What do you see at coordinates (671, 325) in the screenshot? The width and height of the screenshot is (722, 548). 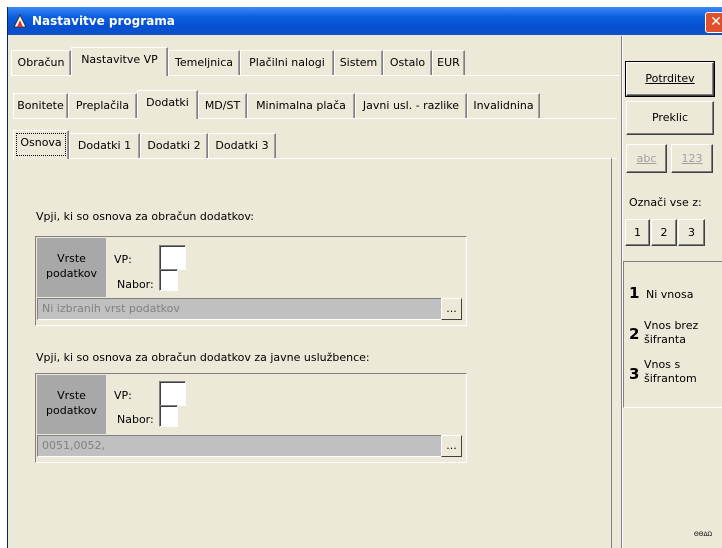 I see `legend-text-2a: Vnos brez` at bounding box center [671, 325].